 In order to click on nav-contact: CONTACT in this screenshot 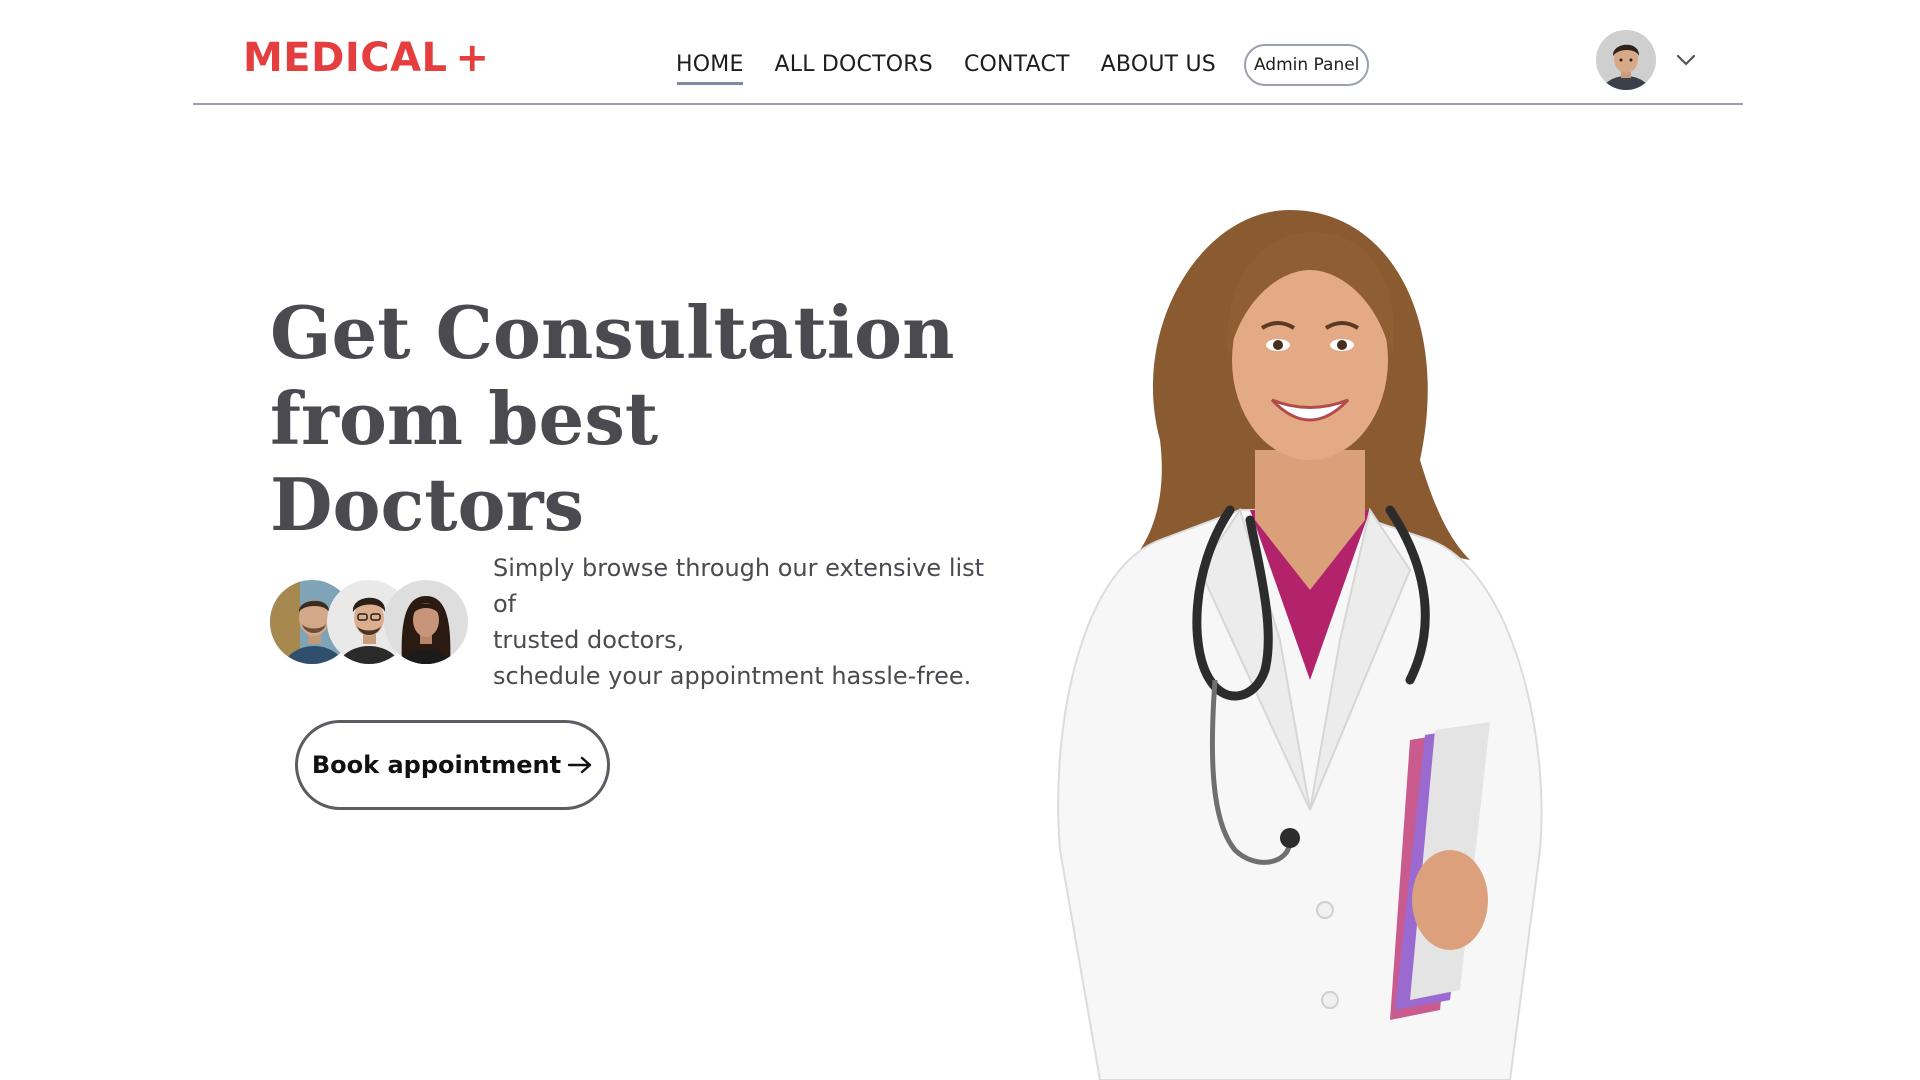, I will do `click(1017, 65)`.